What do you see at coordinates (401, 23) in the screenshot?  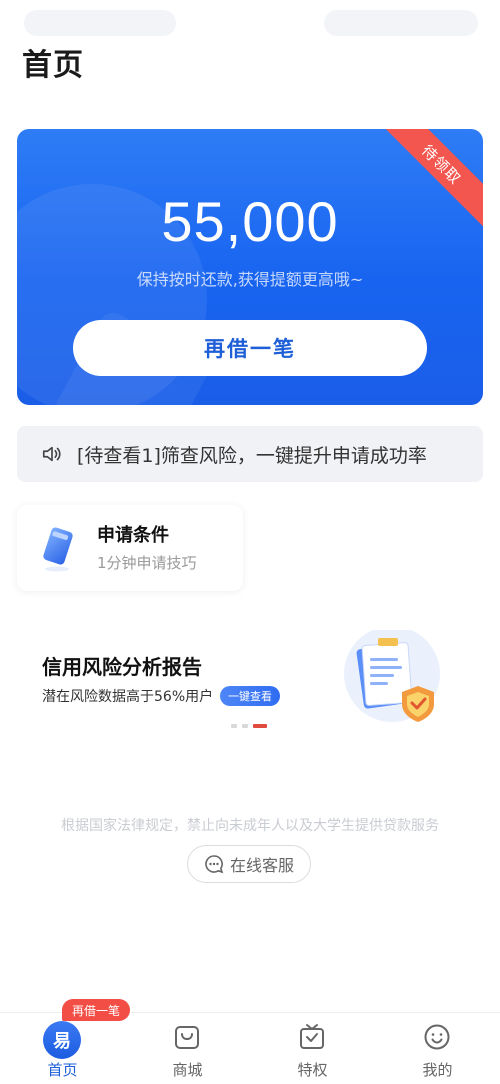 I see `status-bar-right` at bounding box center [401, 23].